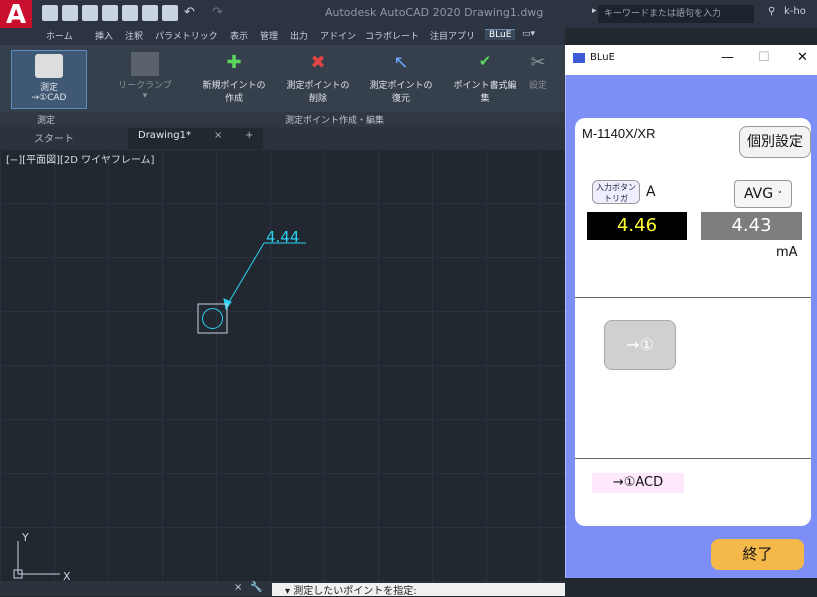  Describe the element at coordinates (318, 92) in the screenshot. I see `delete-point-label: 測定ポイントの削除` at that location.